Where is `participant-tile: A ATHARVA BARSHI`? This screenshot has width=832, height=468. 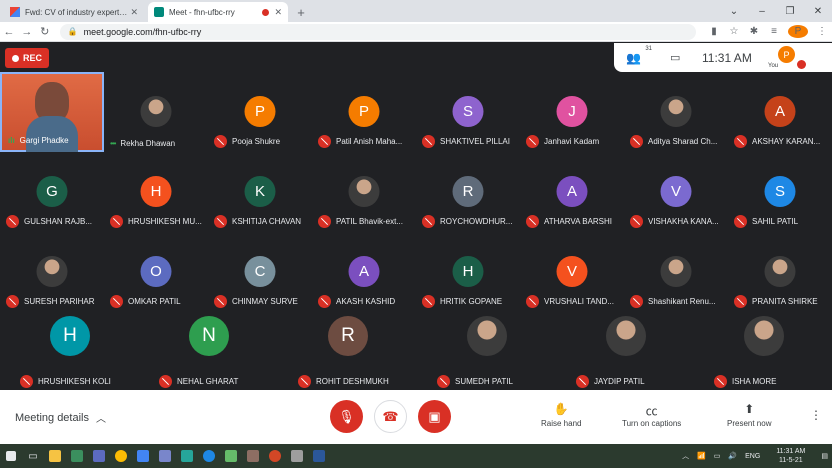
participant-tile: A ATHARVA BARSHI is located at coordinates (572, 192).